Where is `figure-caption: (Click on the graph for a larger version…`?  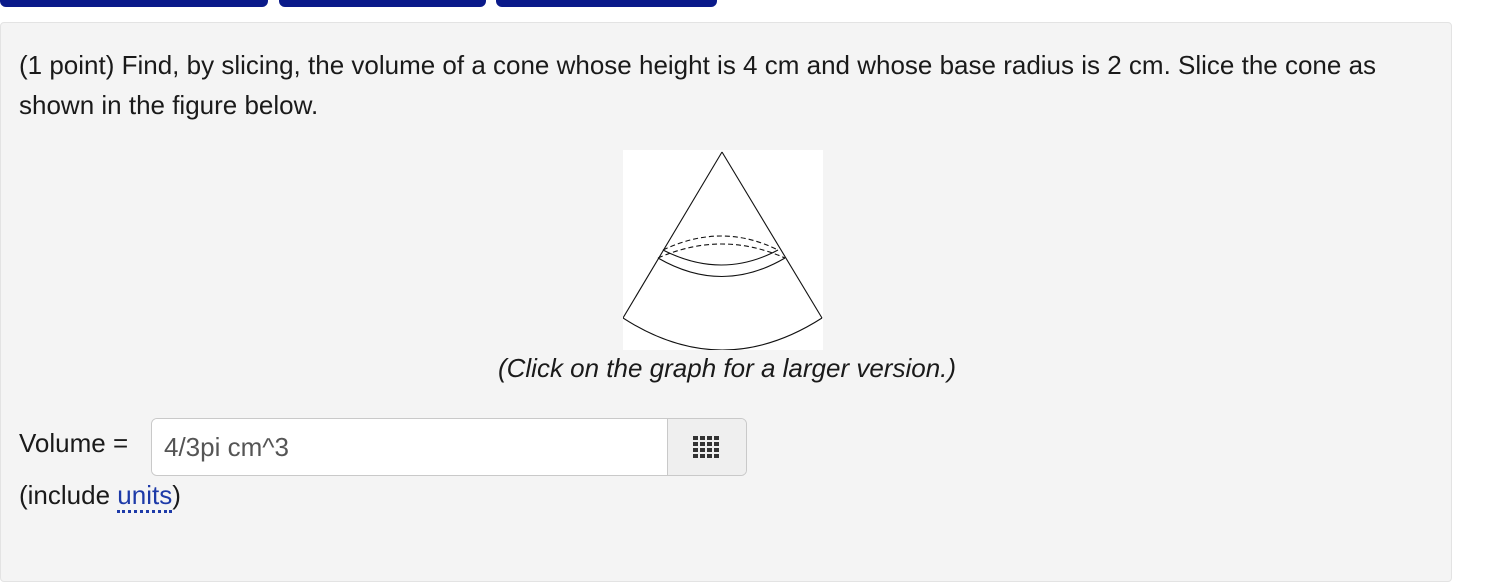 figure-caption: (Click on the graph for a larger version… is located at coordinates (727, 368).